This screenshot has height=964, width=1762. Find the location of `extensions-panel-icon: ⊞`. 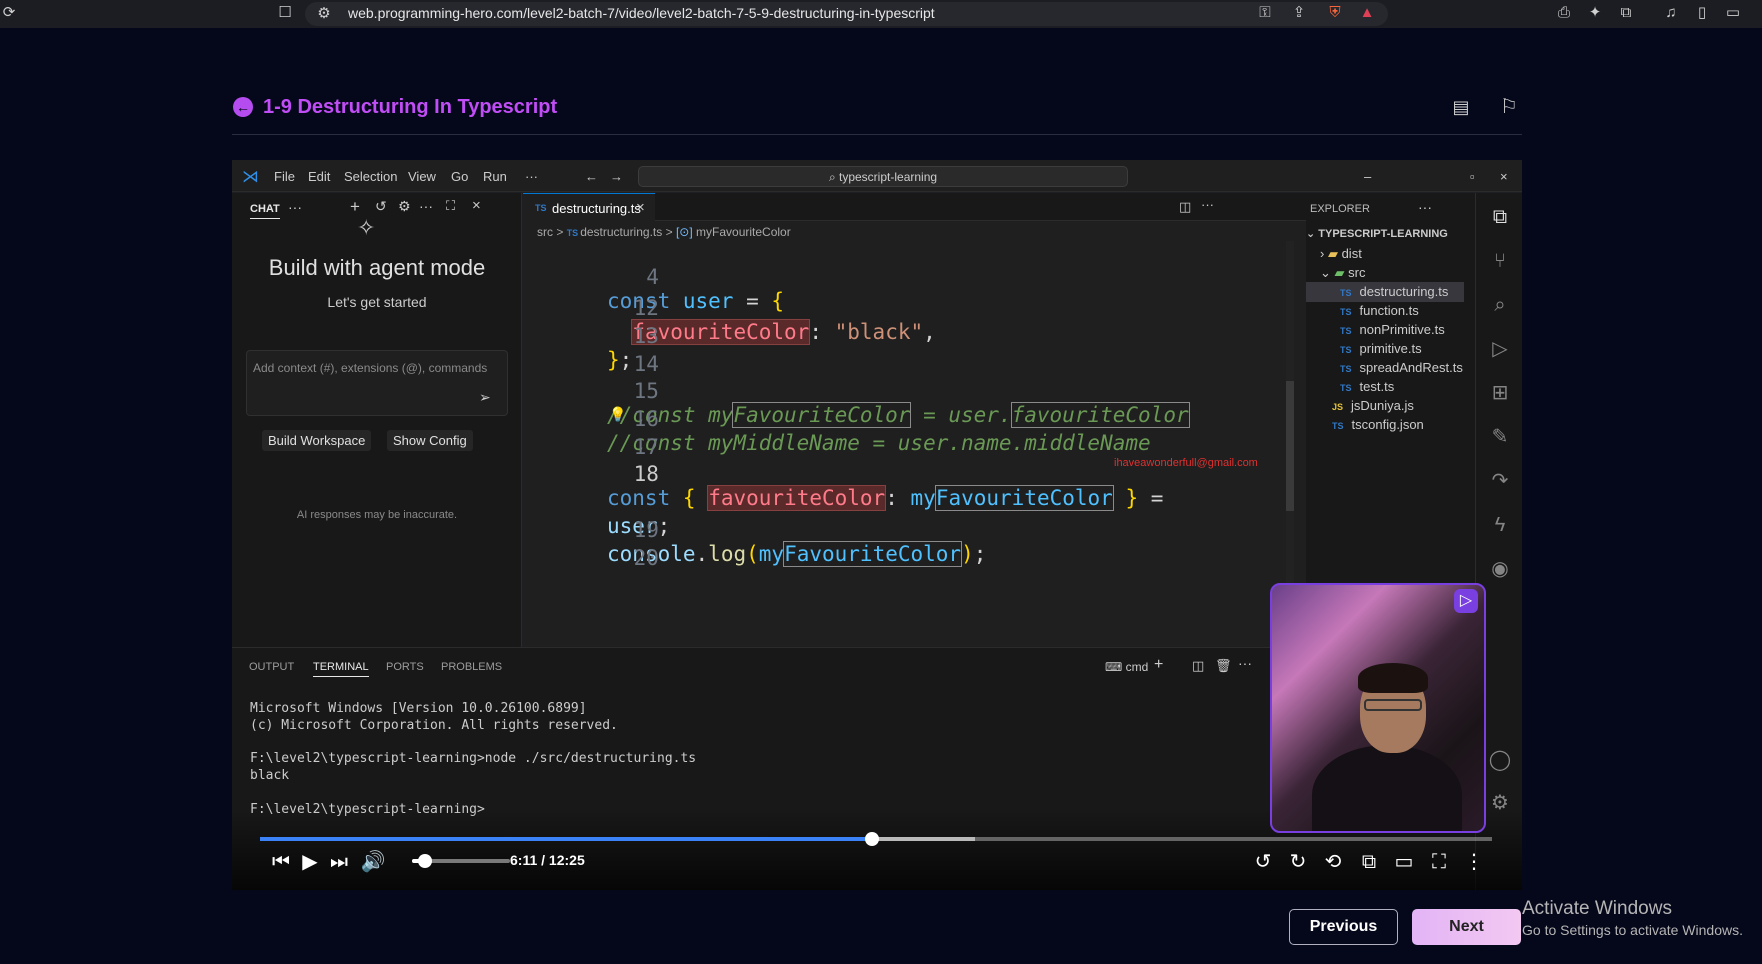

extensions-panel-icon: ⊞ is located at coordinates (1500, 393).